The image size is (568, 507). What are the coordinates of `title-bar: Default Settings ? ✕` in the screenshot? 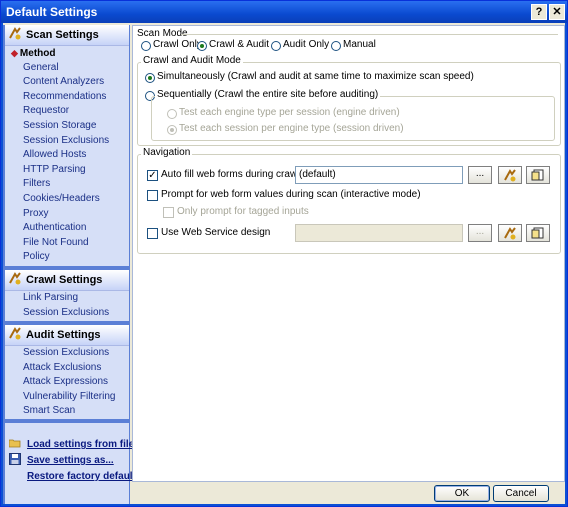 It's located at (284, 12).